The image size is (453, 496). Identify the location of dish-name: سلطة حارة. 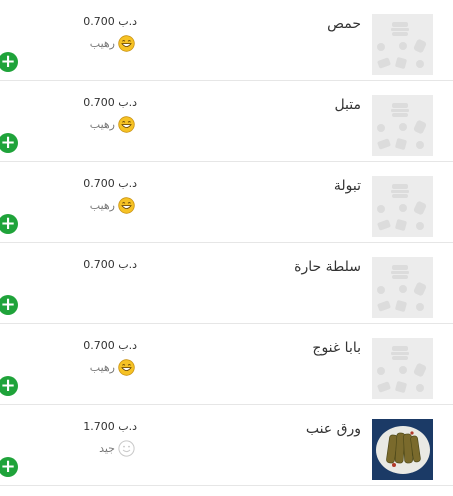
(327, 267).